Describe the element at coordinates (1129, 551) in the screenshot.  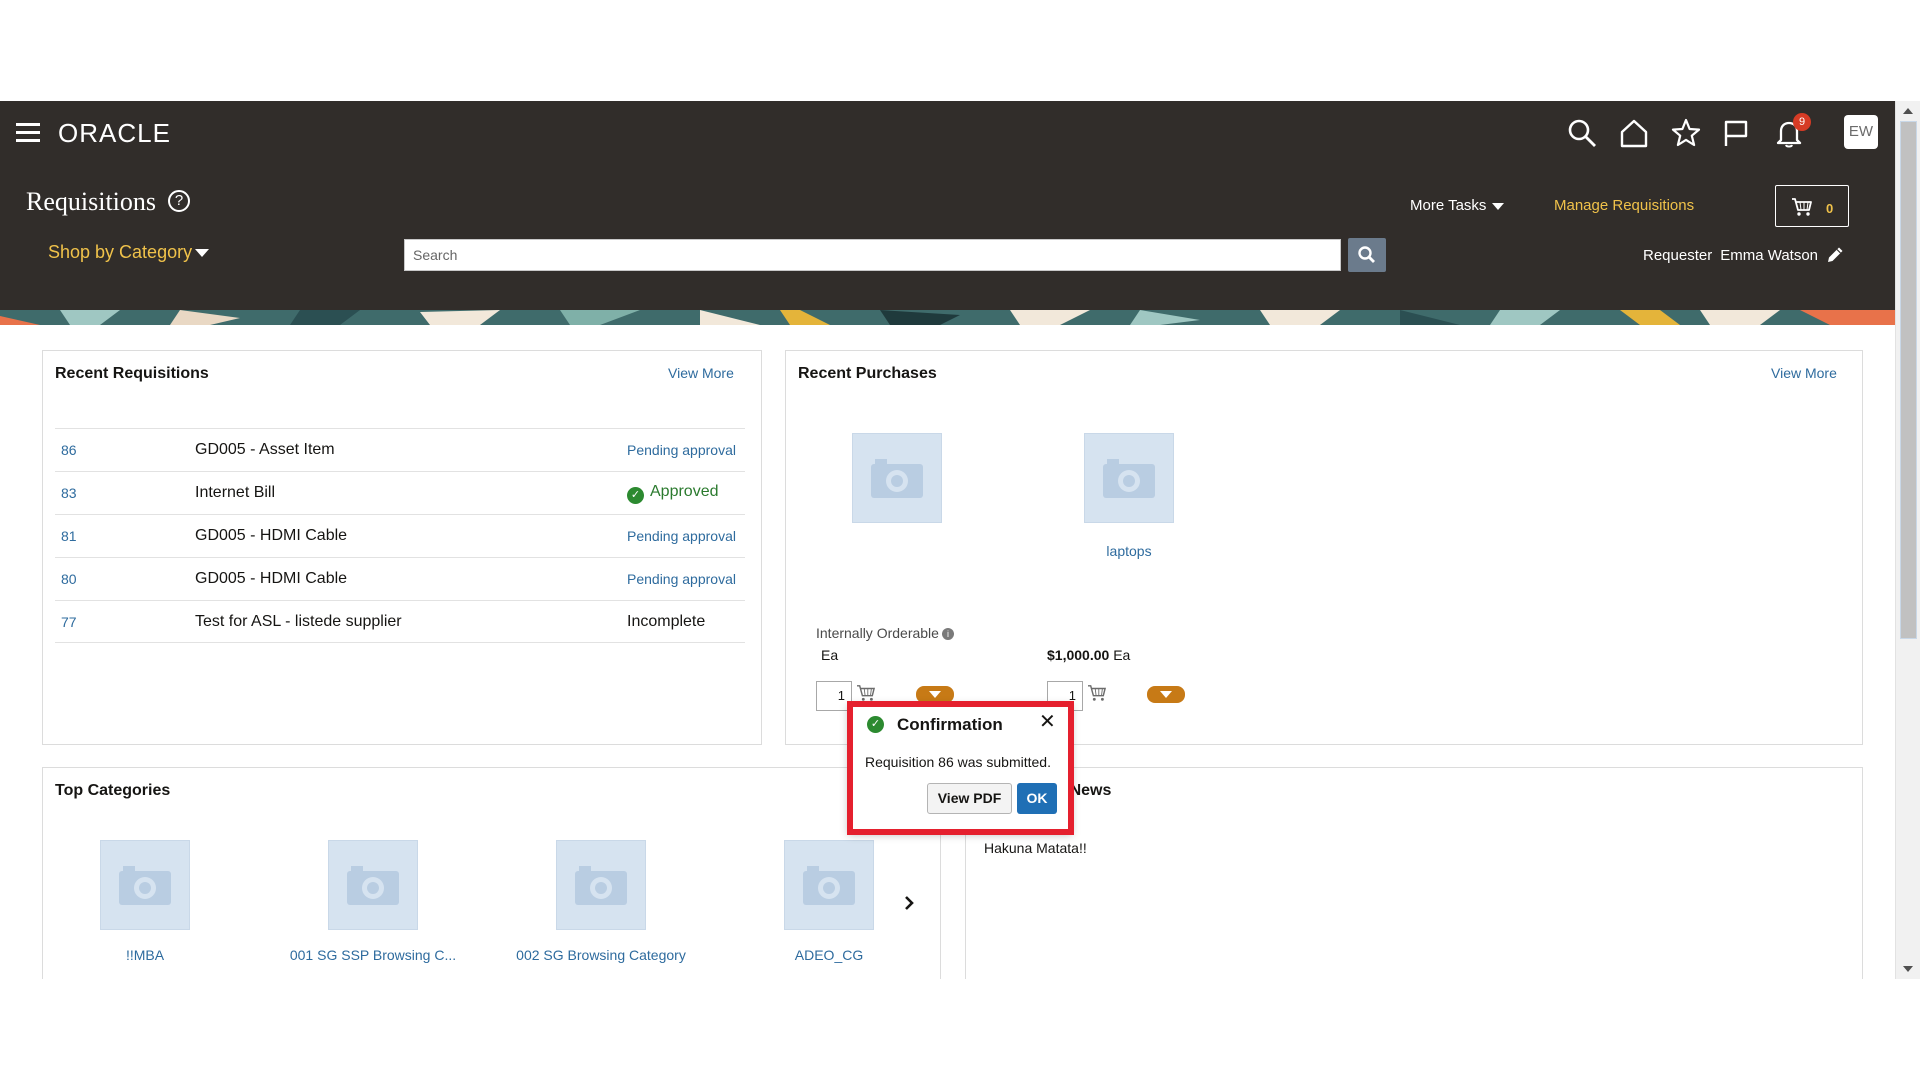
I see `item-name-link: laptops` at that location.